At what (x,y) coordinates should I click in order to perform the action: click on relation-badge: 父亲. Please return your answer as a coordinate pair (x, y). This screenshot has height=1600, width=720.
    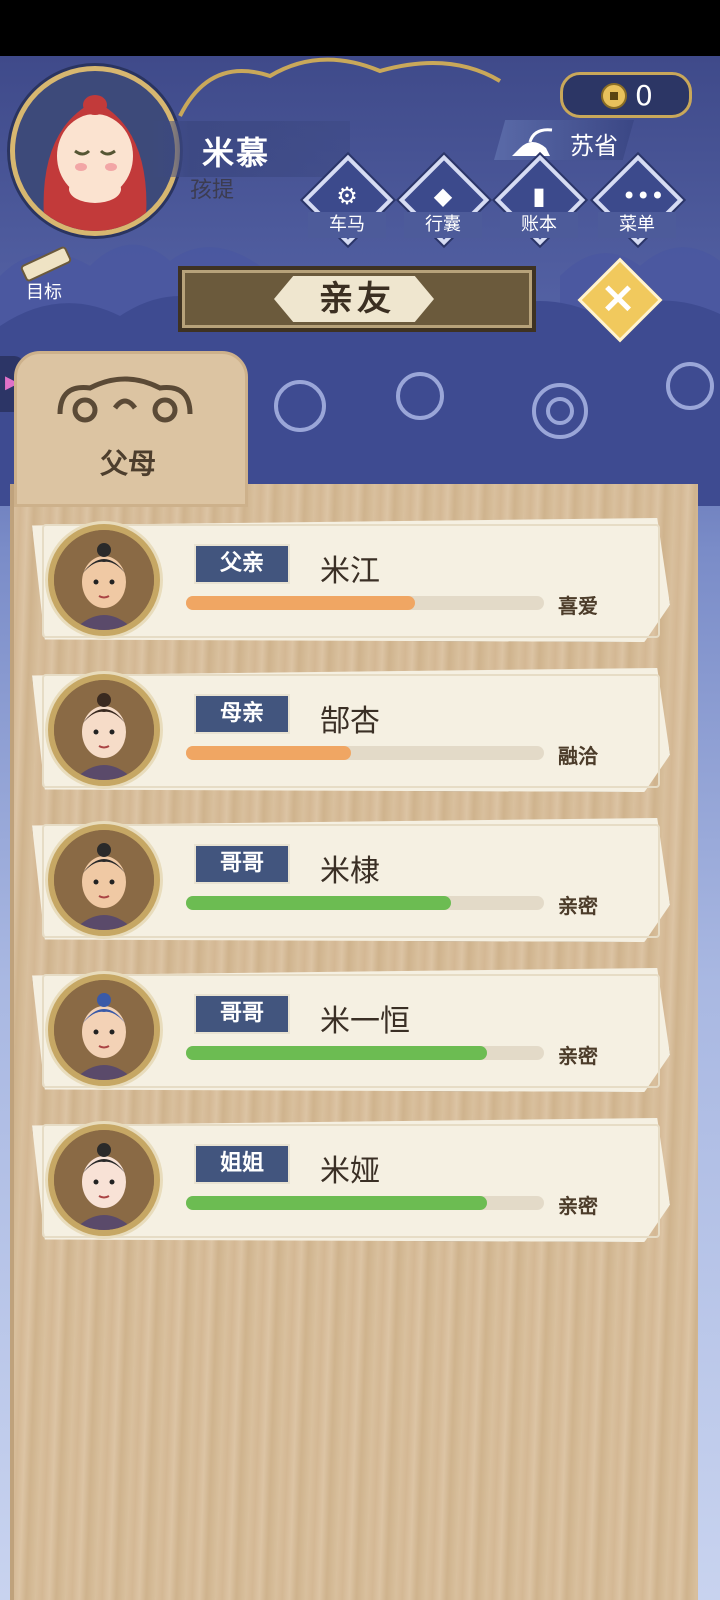
    Looking at the image, I should click on (242, 564).